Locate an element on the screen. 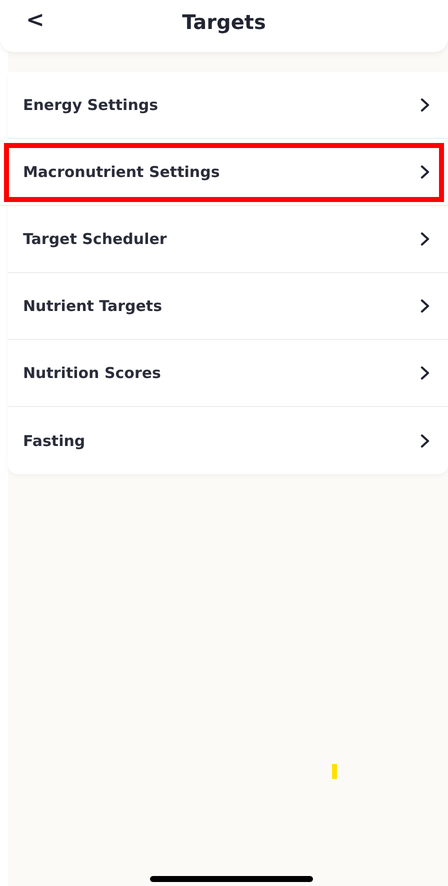 Image resolution: width=448 pixels, height=886 pixels. item-label: Target Scheduler is located at coordinates (95, 239).